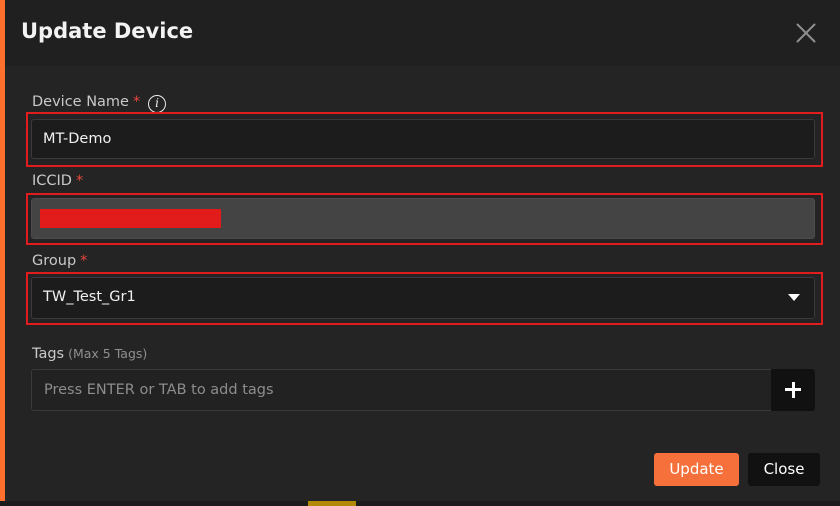 This screenshot has width=840, height=506. Describe the element at coordinates (54, 261) in the screenshot. I see `group-label-text: Group` at that location.